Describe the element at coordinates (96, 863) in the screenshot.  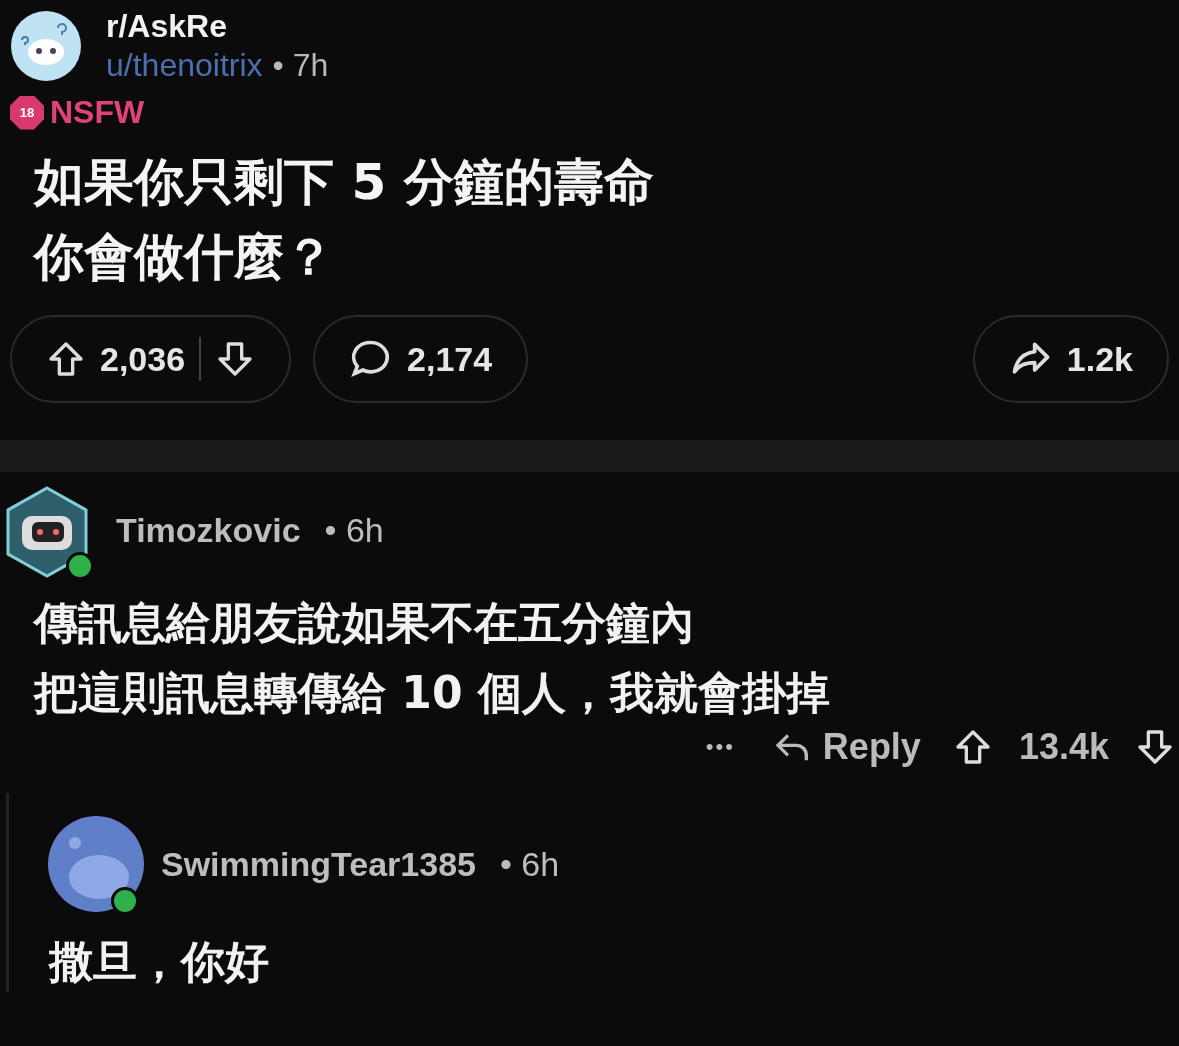
I see `avatar-icon` at that location.